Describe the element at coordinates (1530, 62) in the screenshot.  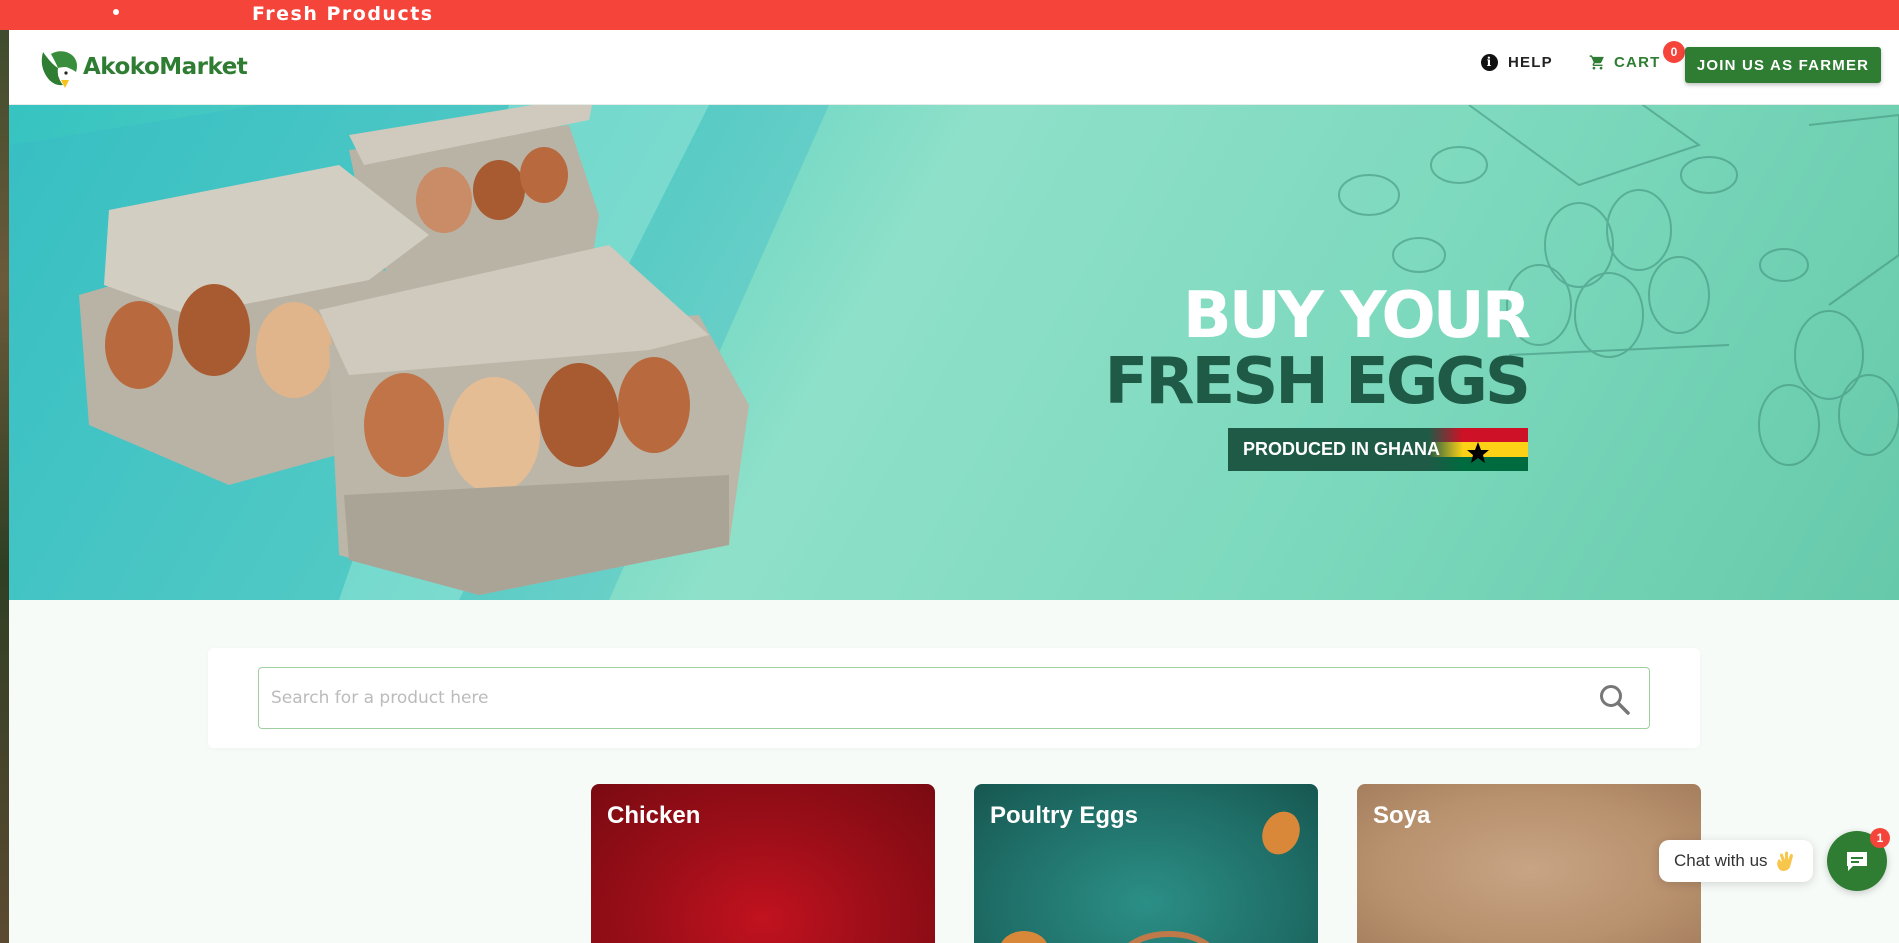
I see `help-label: HELP` at that location.